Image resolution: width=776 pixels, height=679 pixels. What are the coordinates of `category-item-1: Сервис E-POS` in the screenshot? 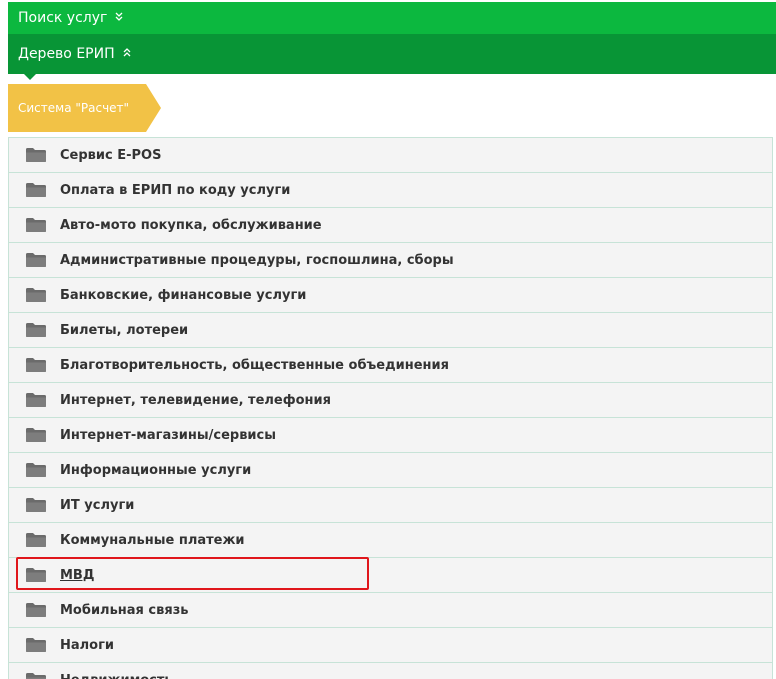 It's located at (390, 155).